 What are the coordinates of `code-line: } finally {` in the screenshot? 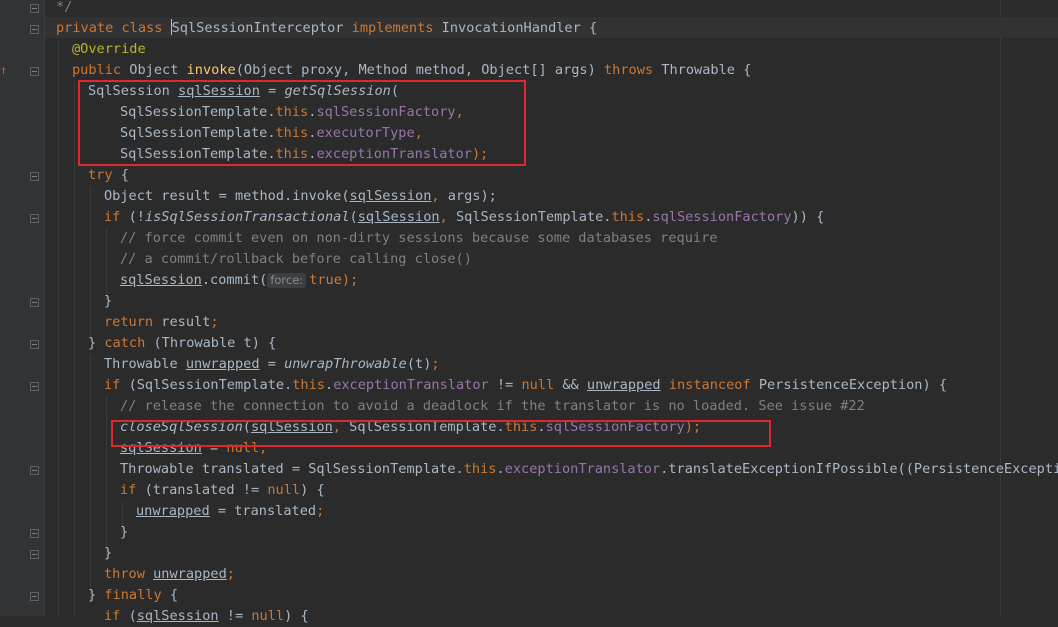 It's located at (133, 595).